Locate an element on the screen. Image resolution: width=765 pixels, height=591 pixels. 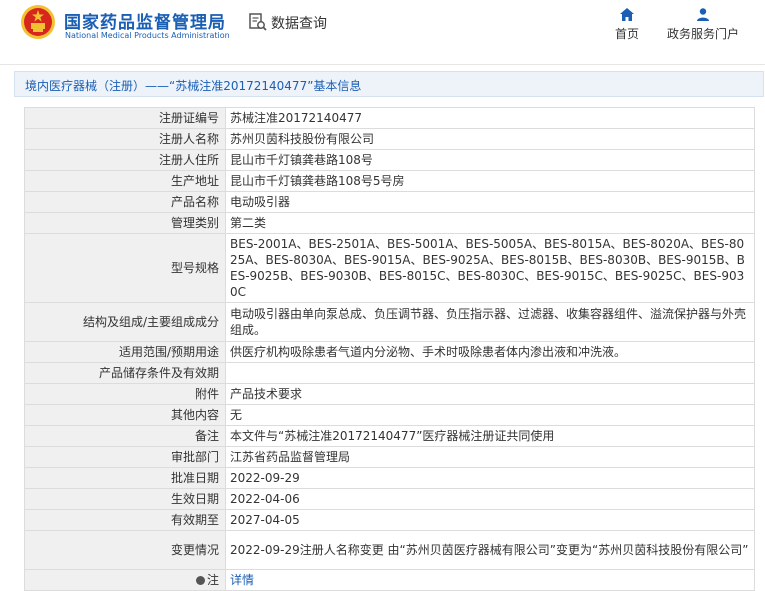
document-search-icon is located at coordinates (258, 22).